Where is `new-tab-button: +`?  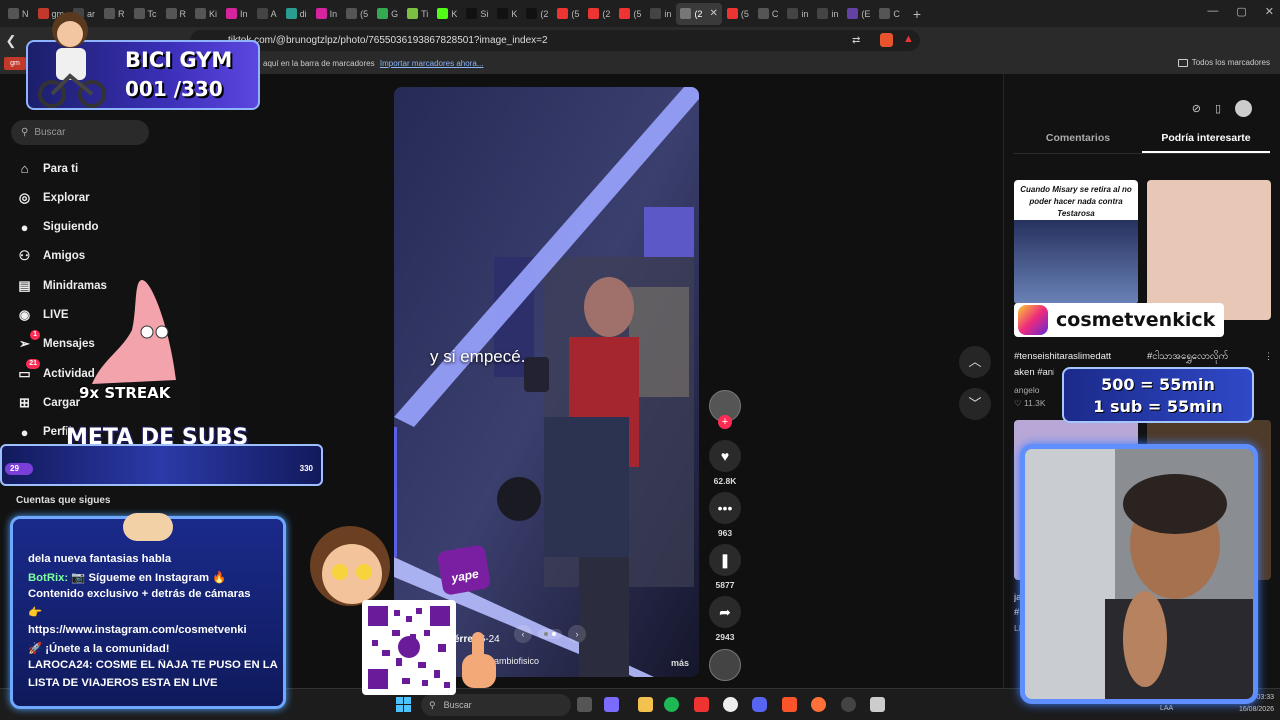
new-tab-button: + is located at coordinates (917, 14).